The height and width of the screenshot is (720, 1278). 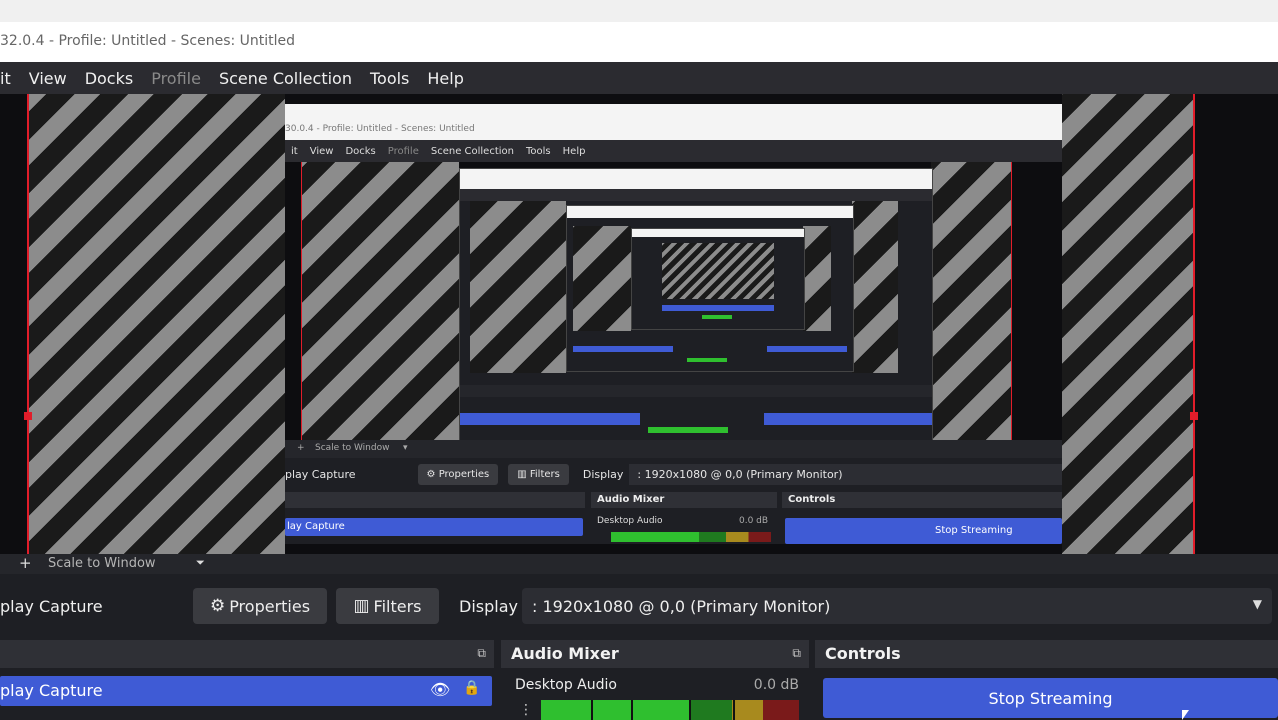 I want to click on nested-border-left, so click(x=301, y=301).